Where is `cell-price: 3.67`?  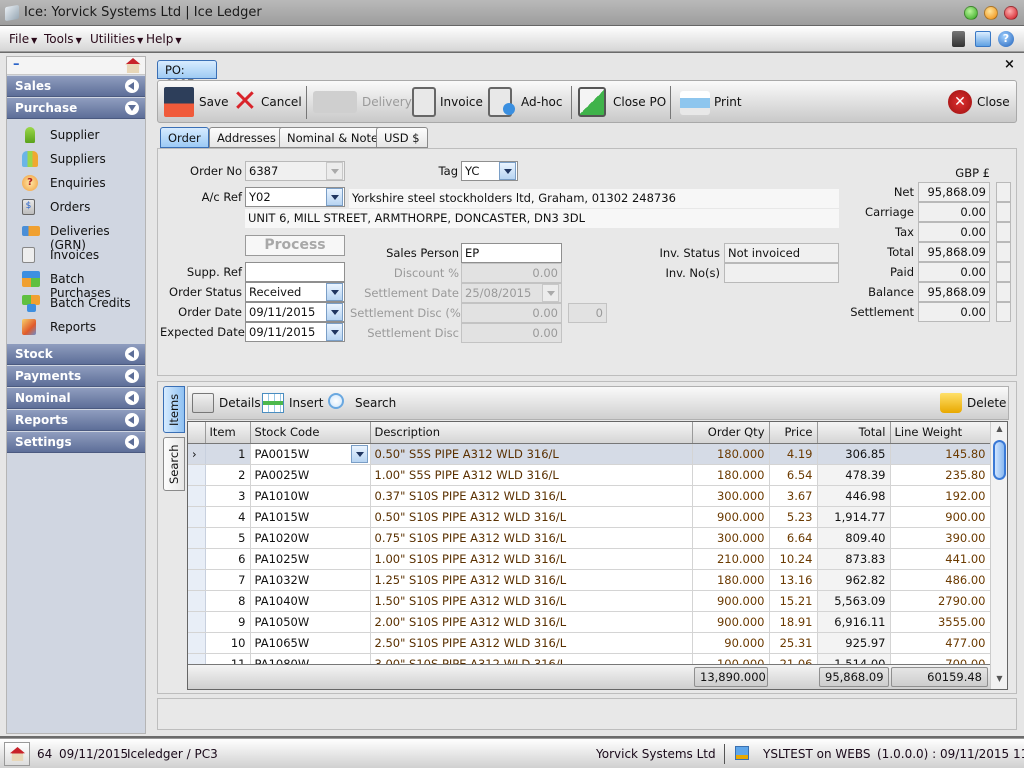 cell-price: 3.67 is located at coordinates (793, 496).